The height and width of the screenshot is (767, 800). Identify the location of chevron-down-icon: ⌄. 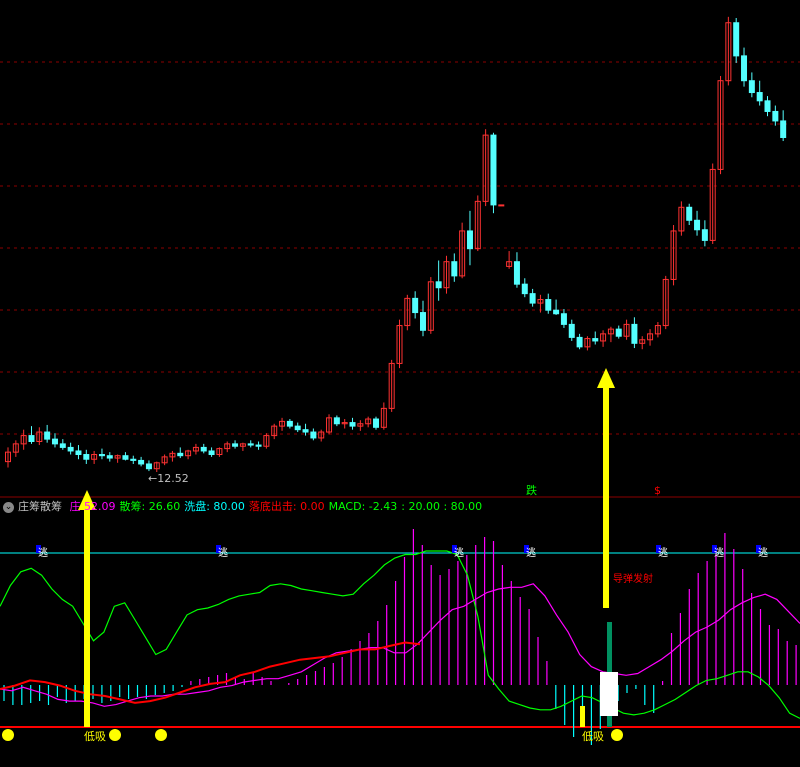
(8, 507).